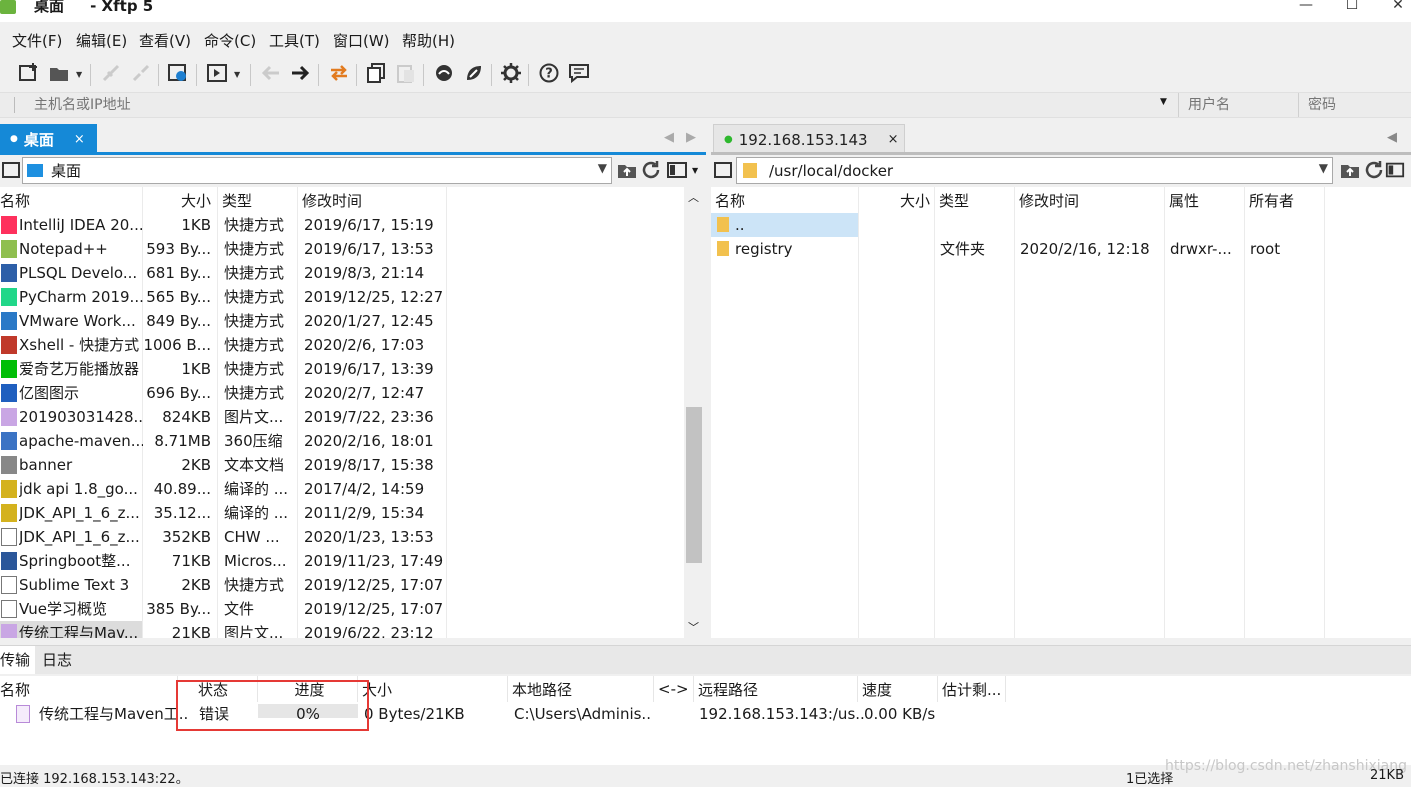 This screenshot has width=1411, height=787. What do you see at coordinates (59, 73) in the screenshot?
I see `open-folder-icon` at bounding box center [59, 73].